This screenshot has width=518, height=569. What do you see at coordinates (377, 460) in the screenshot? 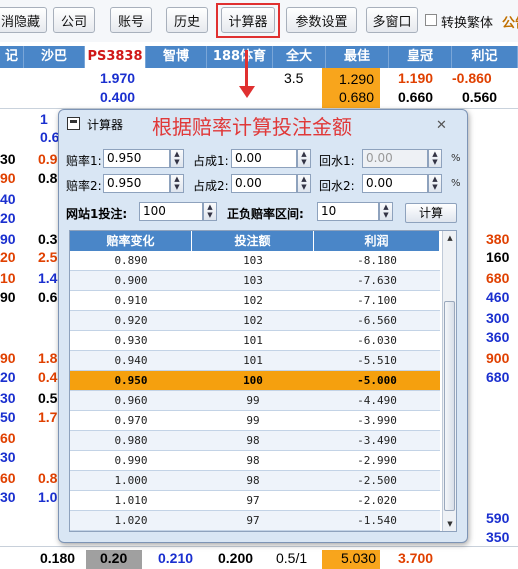
I see `cell-profit: -2.990` at bounding box center [377, 460].